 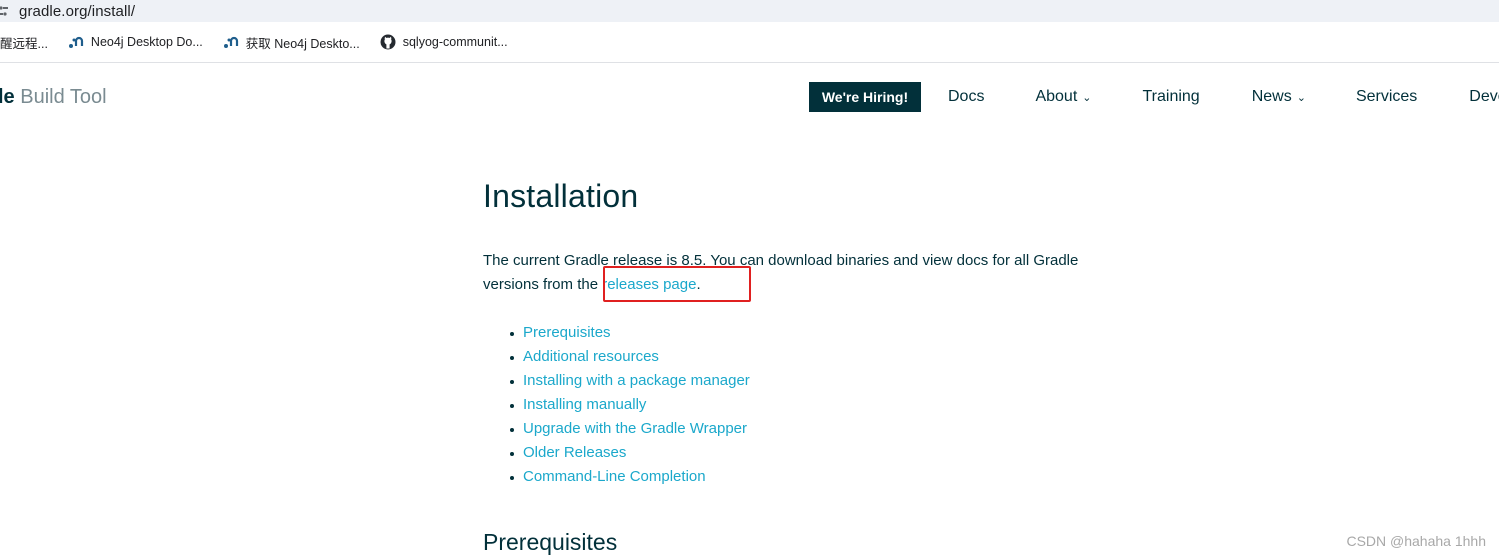 I want to click on toc-item: Command-Line Completion, so click(x=816, y=477).